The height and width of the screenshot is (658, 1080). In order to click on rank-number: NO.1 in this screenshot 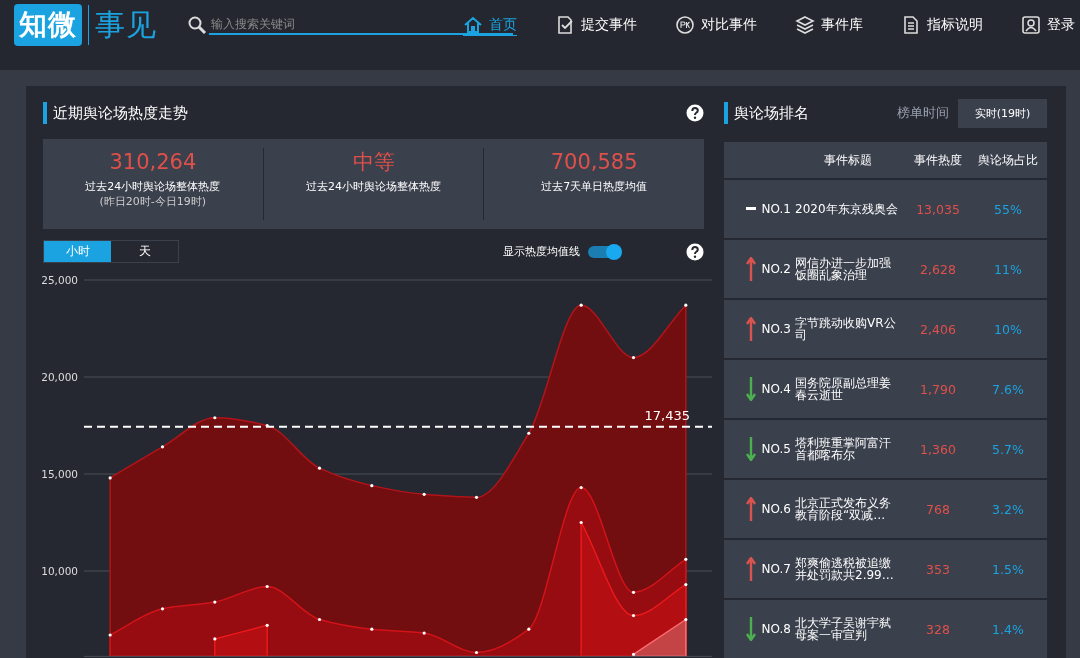, I will do `click(776, 209)`.